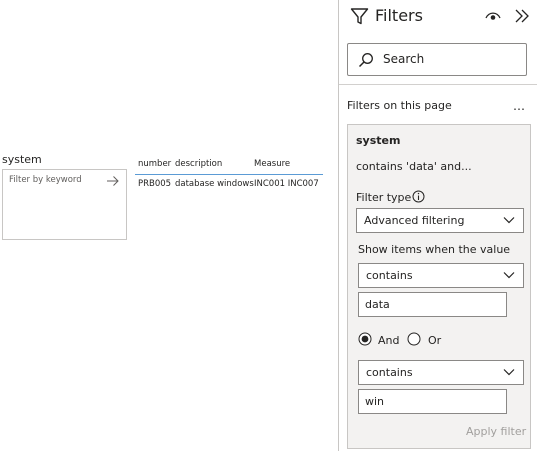 Image resolution: width=537 pixels, height=451 pixels. What do you see at coordinates (432, 401) in the screenshot?
I see `condition2-value-input: win` at bounding box center [432, 401].